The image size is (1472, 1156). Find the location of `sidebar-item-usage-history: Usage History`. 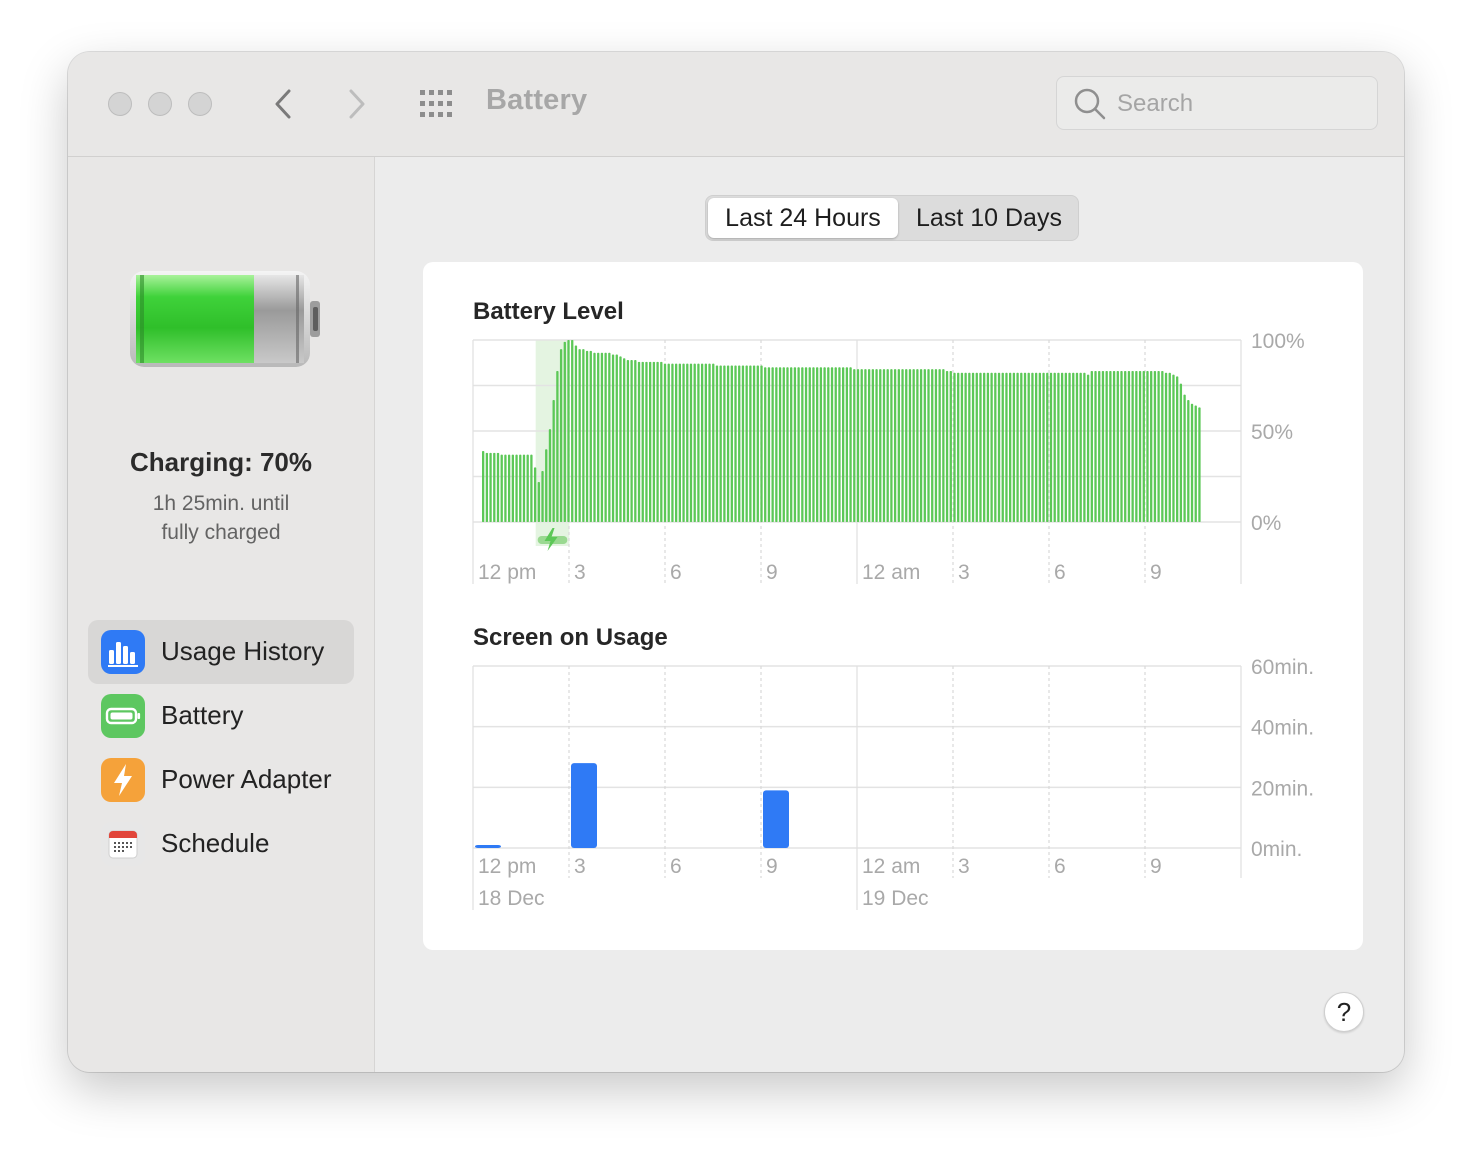

sidebar-item-usage-history: Usage History is located at coordinates (221, 652).